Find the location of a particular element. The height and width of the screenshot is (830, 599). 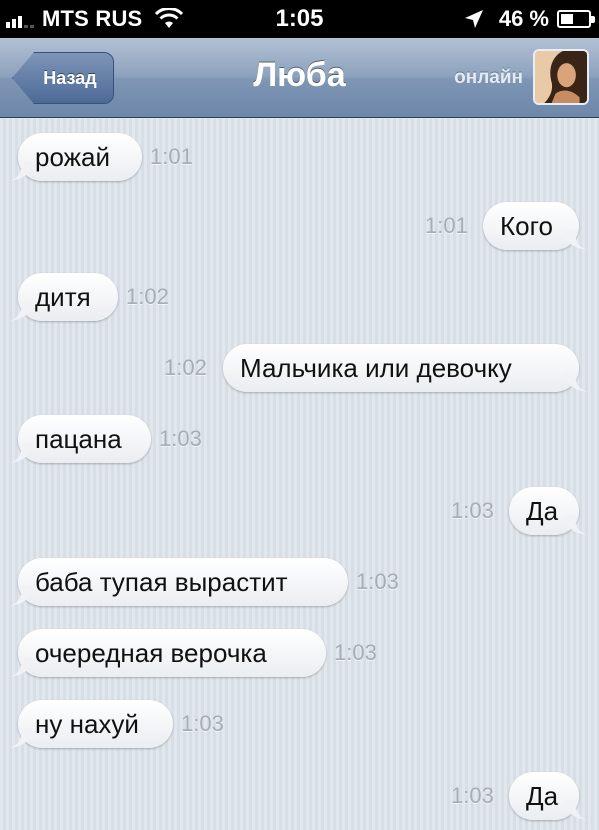

message-text: Мальчика или девочку is located at coordinates (376, 368).